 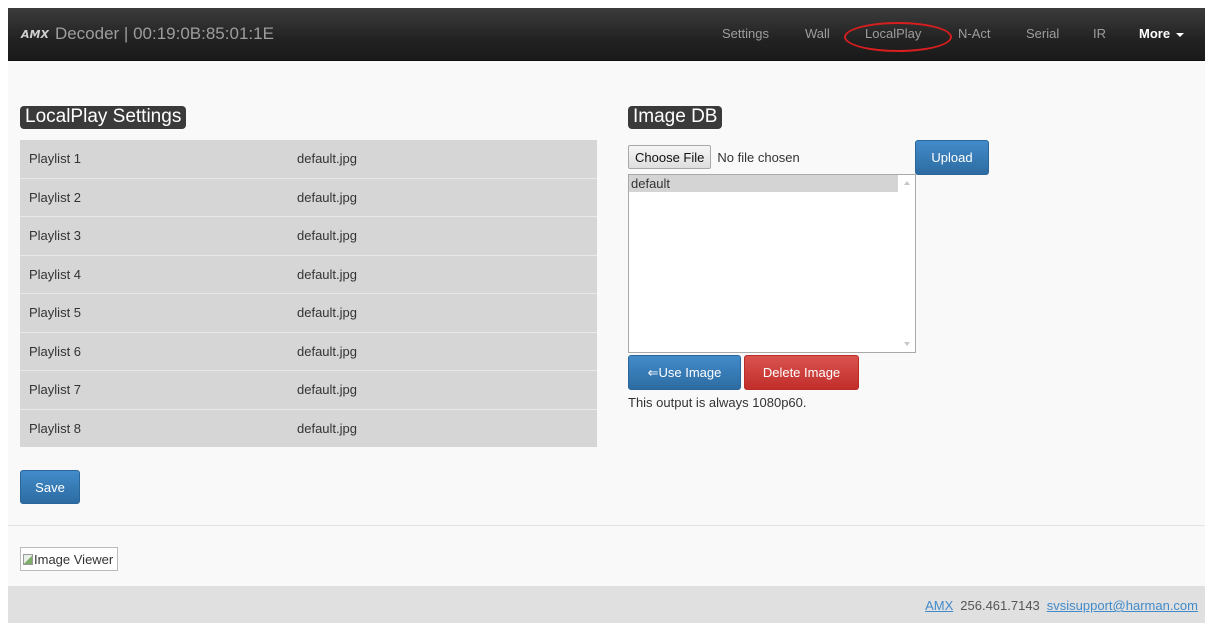 I want to click on company-link: AMX, so click(x=939, y=605).